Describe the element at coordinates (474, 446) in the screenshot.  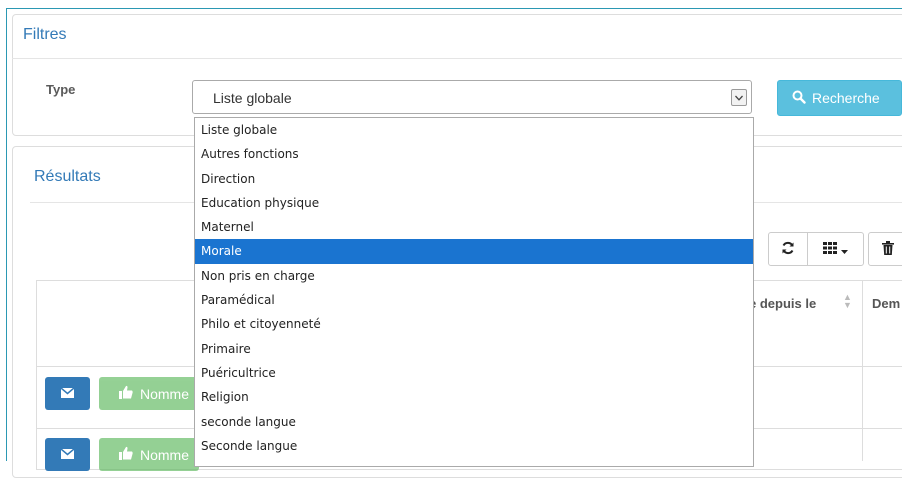
I see `dropdown-option: Seconde langue` at that location.